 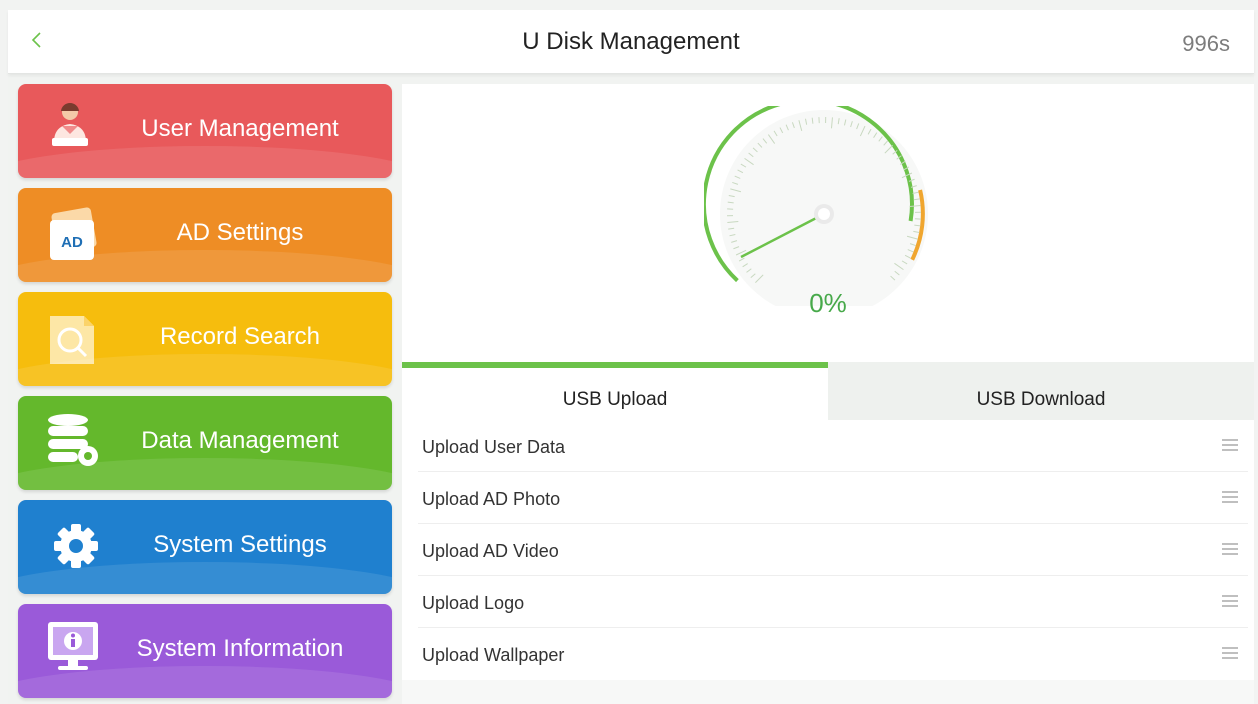 What do you see at coordinates (240, 232) in the screenshot?
I see `menu-item-label: AD Settings` at bounding box center [240, 232].